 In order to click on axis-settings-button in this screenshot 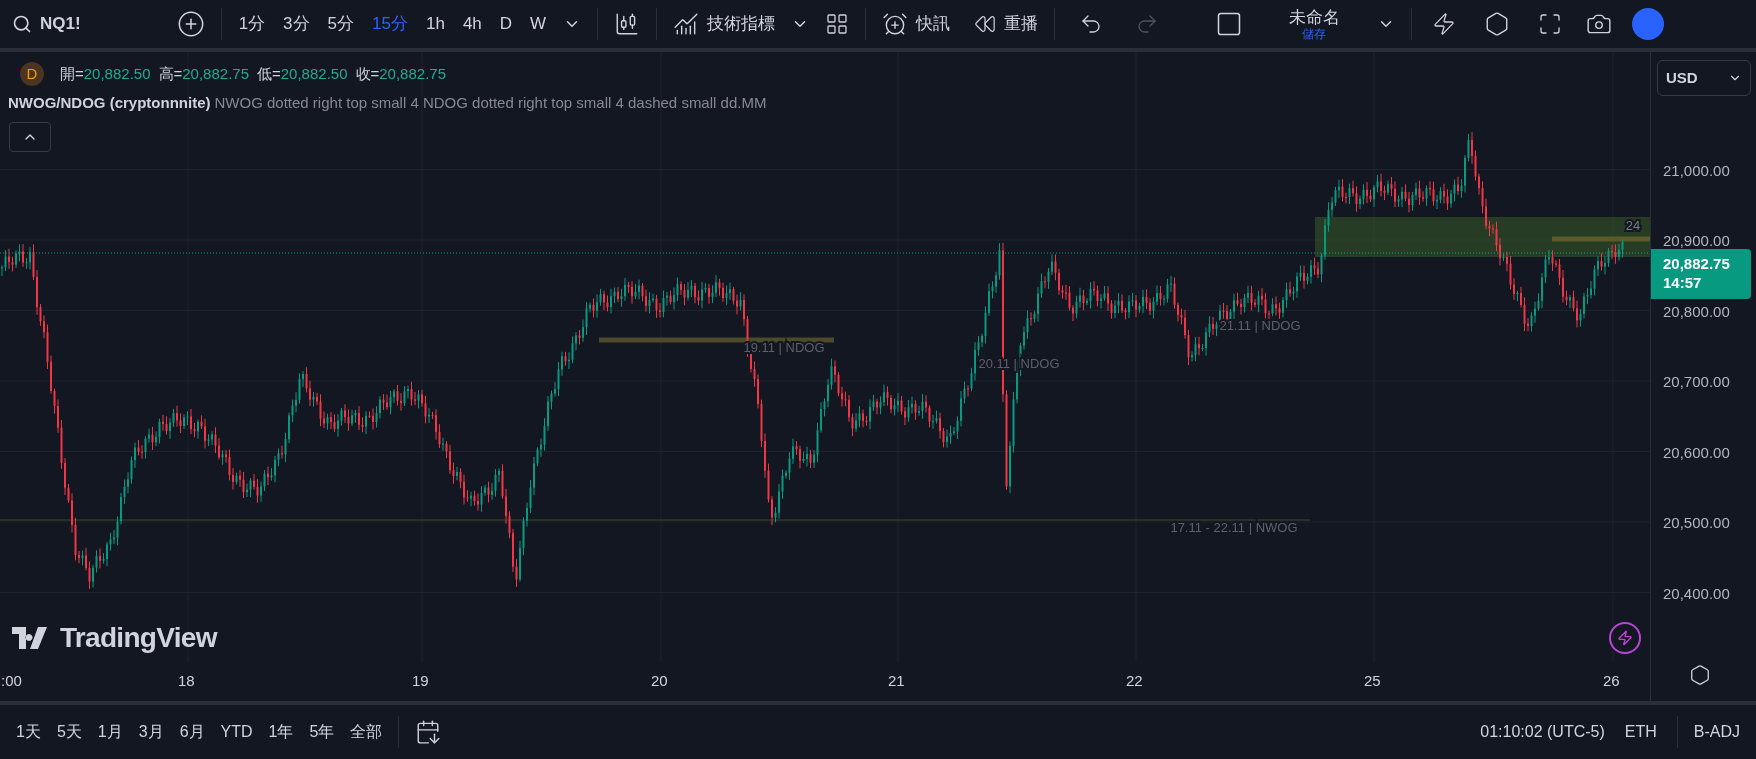, I will do `click(1700, 675)`.